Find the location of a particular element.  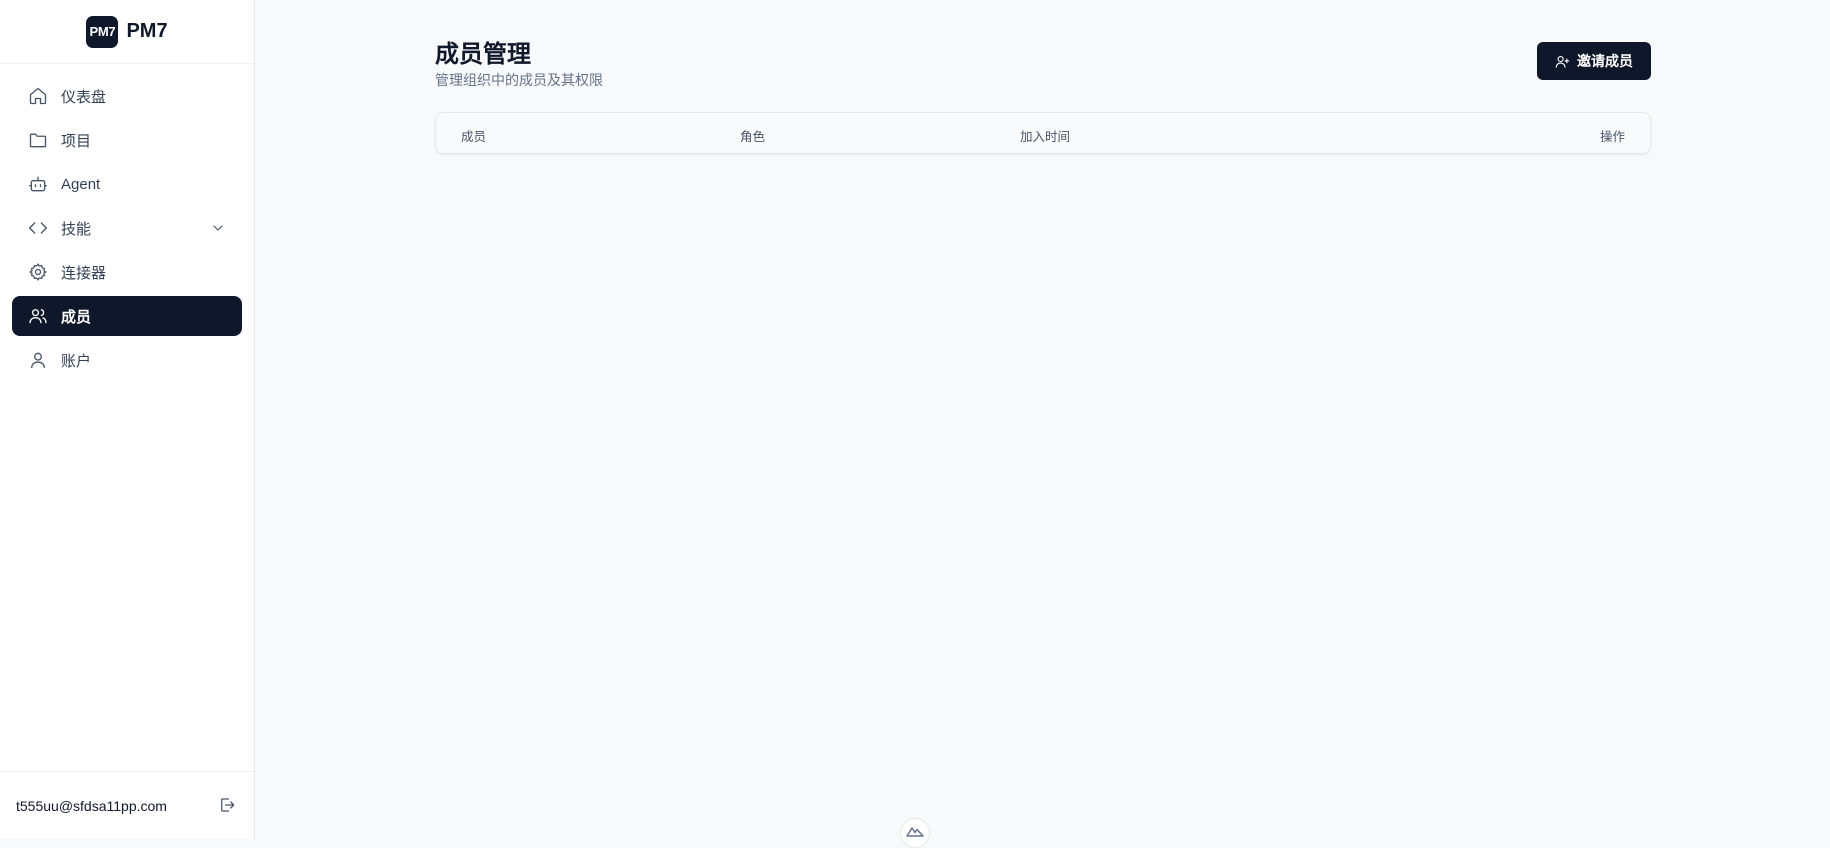

sidebar-item-projects: 项目 is located at coordinates (127, 140).